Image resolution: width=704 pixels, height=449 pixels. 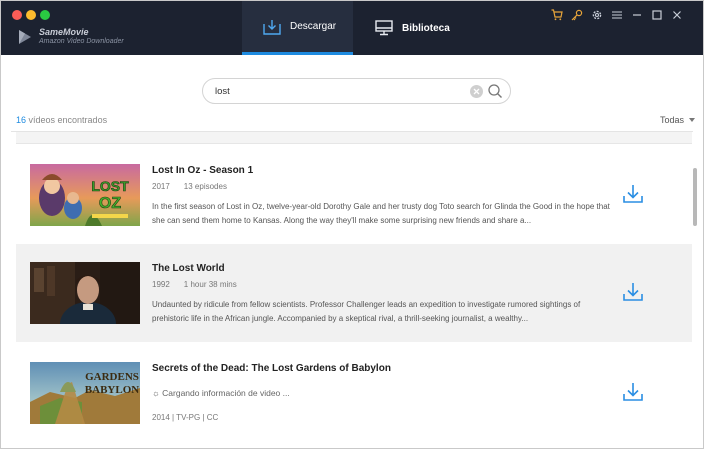 What do you see at coordinates (677, 15) in the screenshot?
I see `close-icon` at bounding box center [677, 15].